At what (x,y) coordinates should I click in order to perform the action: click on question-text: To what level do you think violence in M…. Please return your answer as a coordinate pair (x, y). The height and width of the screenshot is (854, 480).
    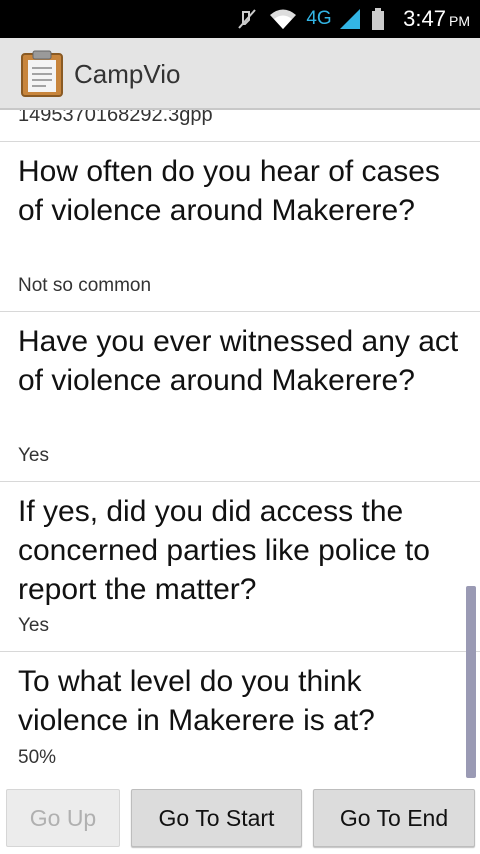
    Looking at the image, I should click on (196, 701).